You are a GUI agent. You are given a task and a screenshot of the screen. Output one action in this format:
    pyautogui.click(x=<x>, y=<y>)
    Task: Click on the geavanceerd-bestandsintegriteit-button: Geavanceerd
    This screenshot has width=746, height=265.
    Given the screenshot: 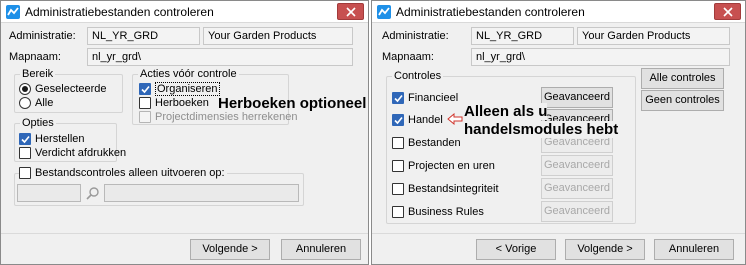 What is the action you would take?
    pyautogui.click(x=577, y=188)
    